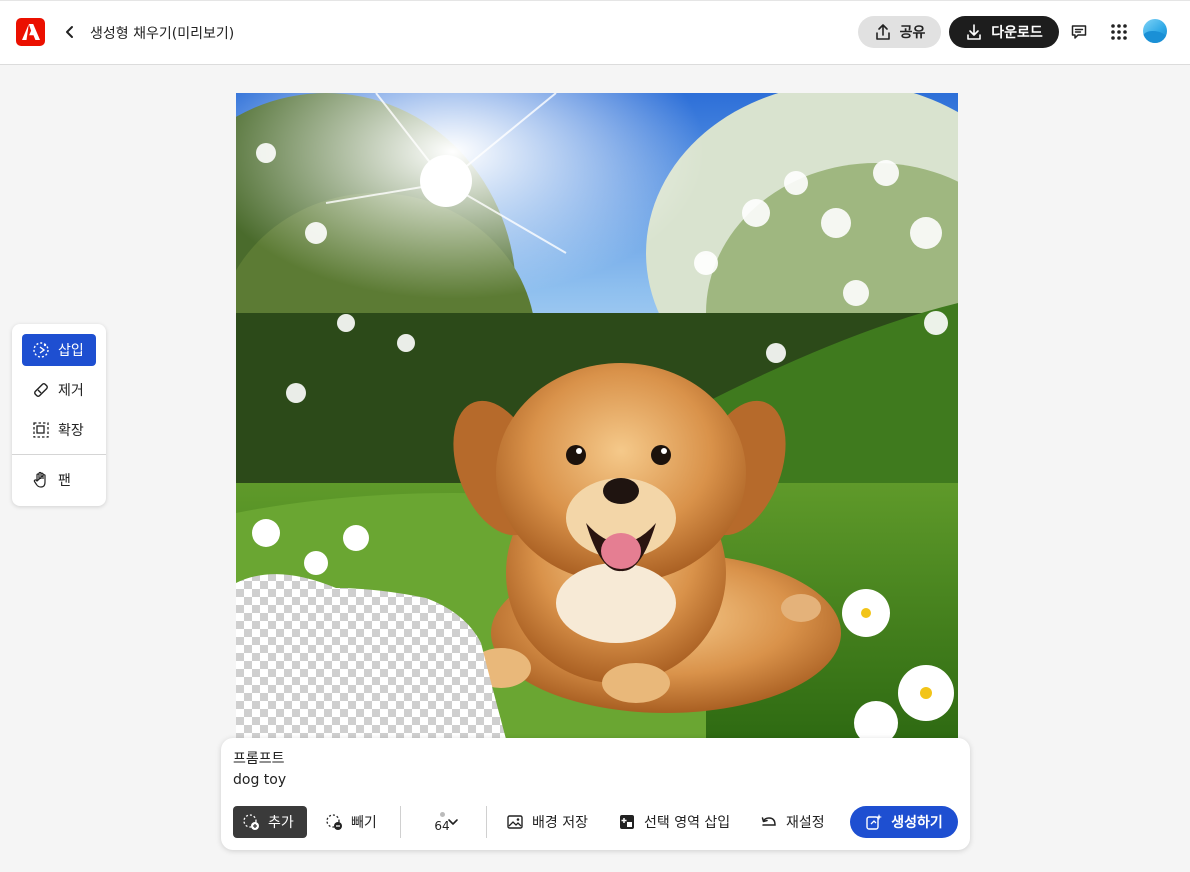 This screenshot has width=1190, height=872. Describe the element at coordinates (259, 759) in the screenshot. I see `prompt-label: 프롬프트` at that location.